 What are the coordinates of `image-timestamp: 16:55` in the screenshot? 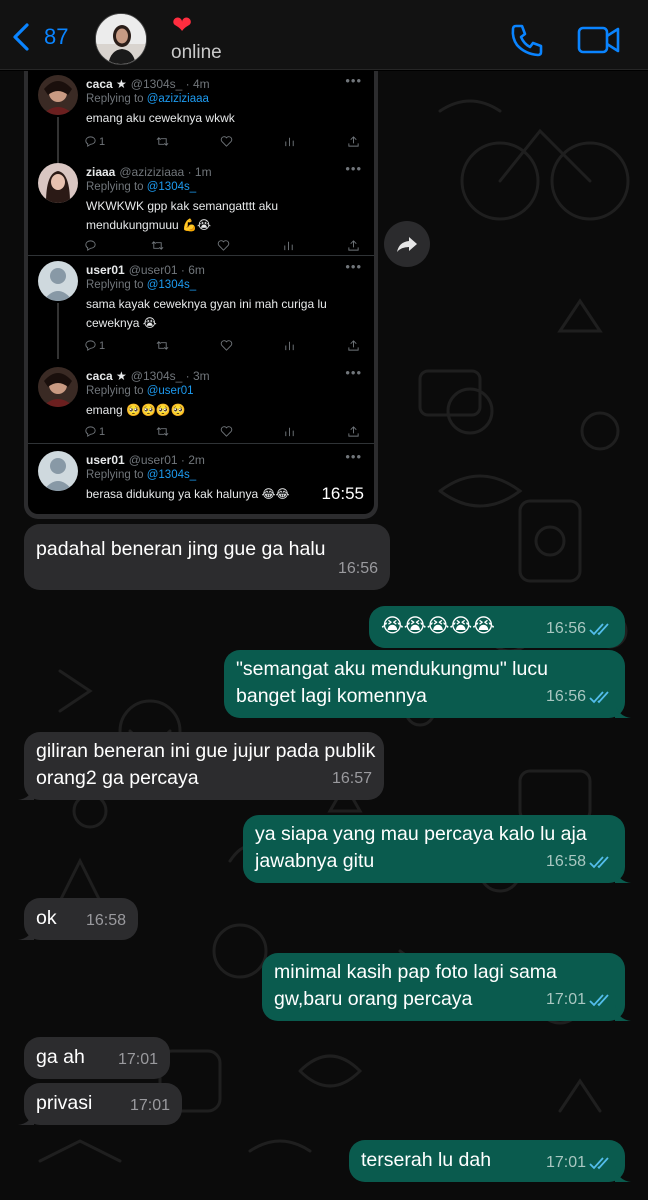 It's located at (342, 493).